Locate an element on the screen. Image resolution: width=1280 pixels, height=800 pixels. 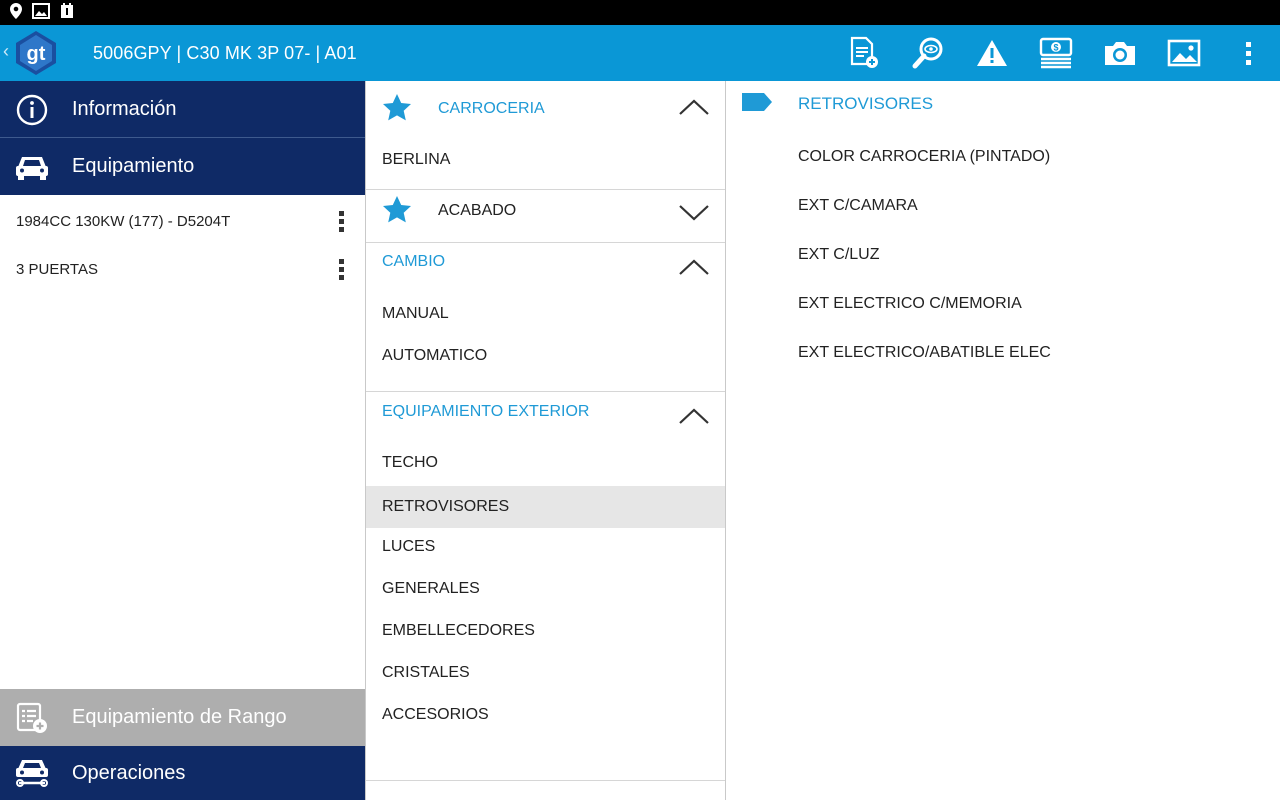
warning-icon is located at coordinates (992, 53).